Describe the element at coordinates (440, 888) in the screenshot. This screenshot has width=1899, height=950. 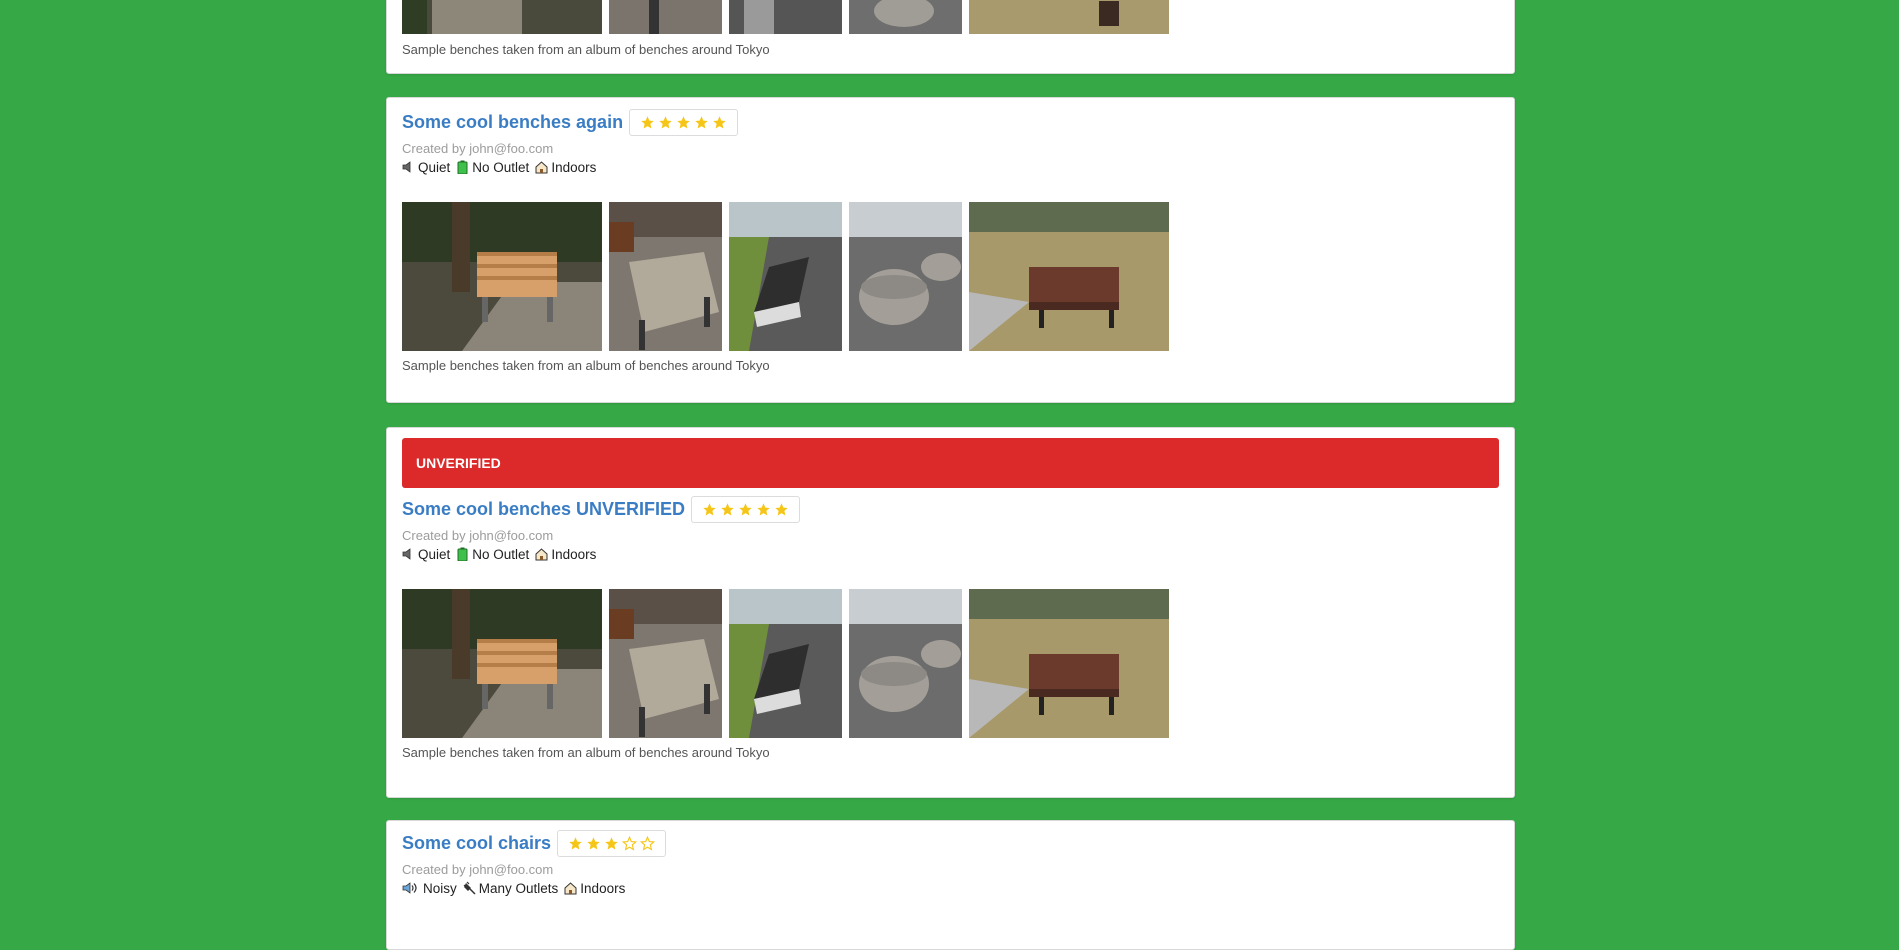
I see `attribute-label: Noisy` at that location.